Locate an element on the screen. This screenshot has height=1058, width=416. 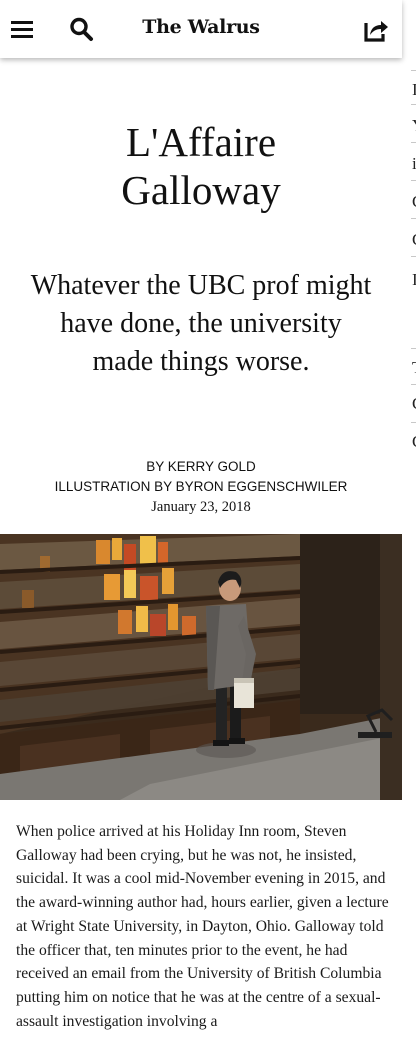
headline-line-1: L'Affaire is located at coordinates (201, 142).